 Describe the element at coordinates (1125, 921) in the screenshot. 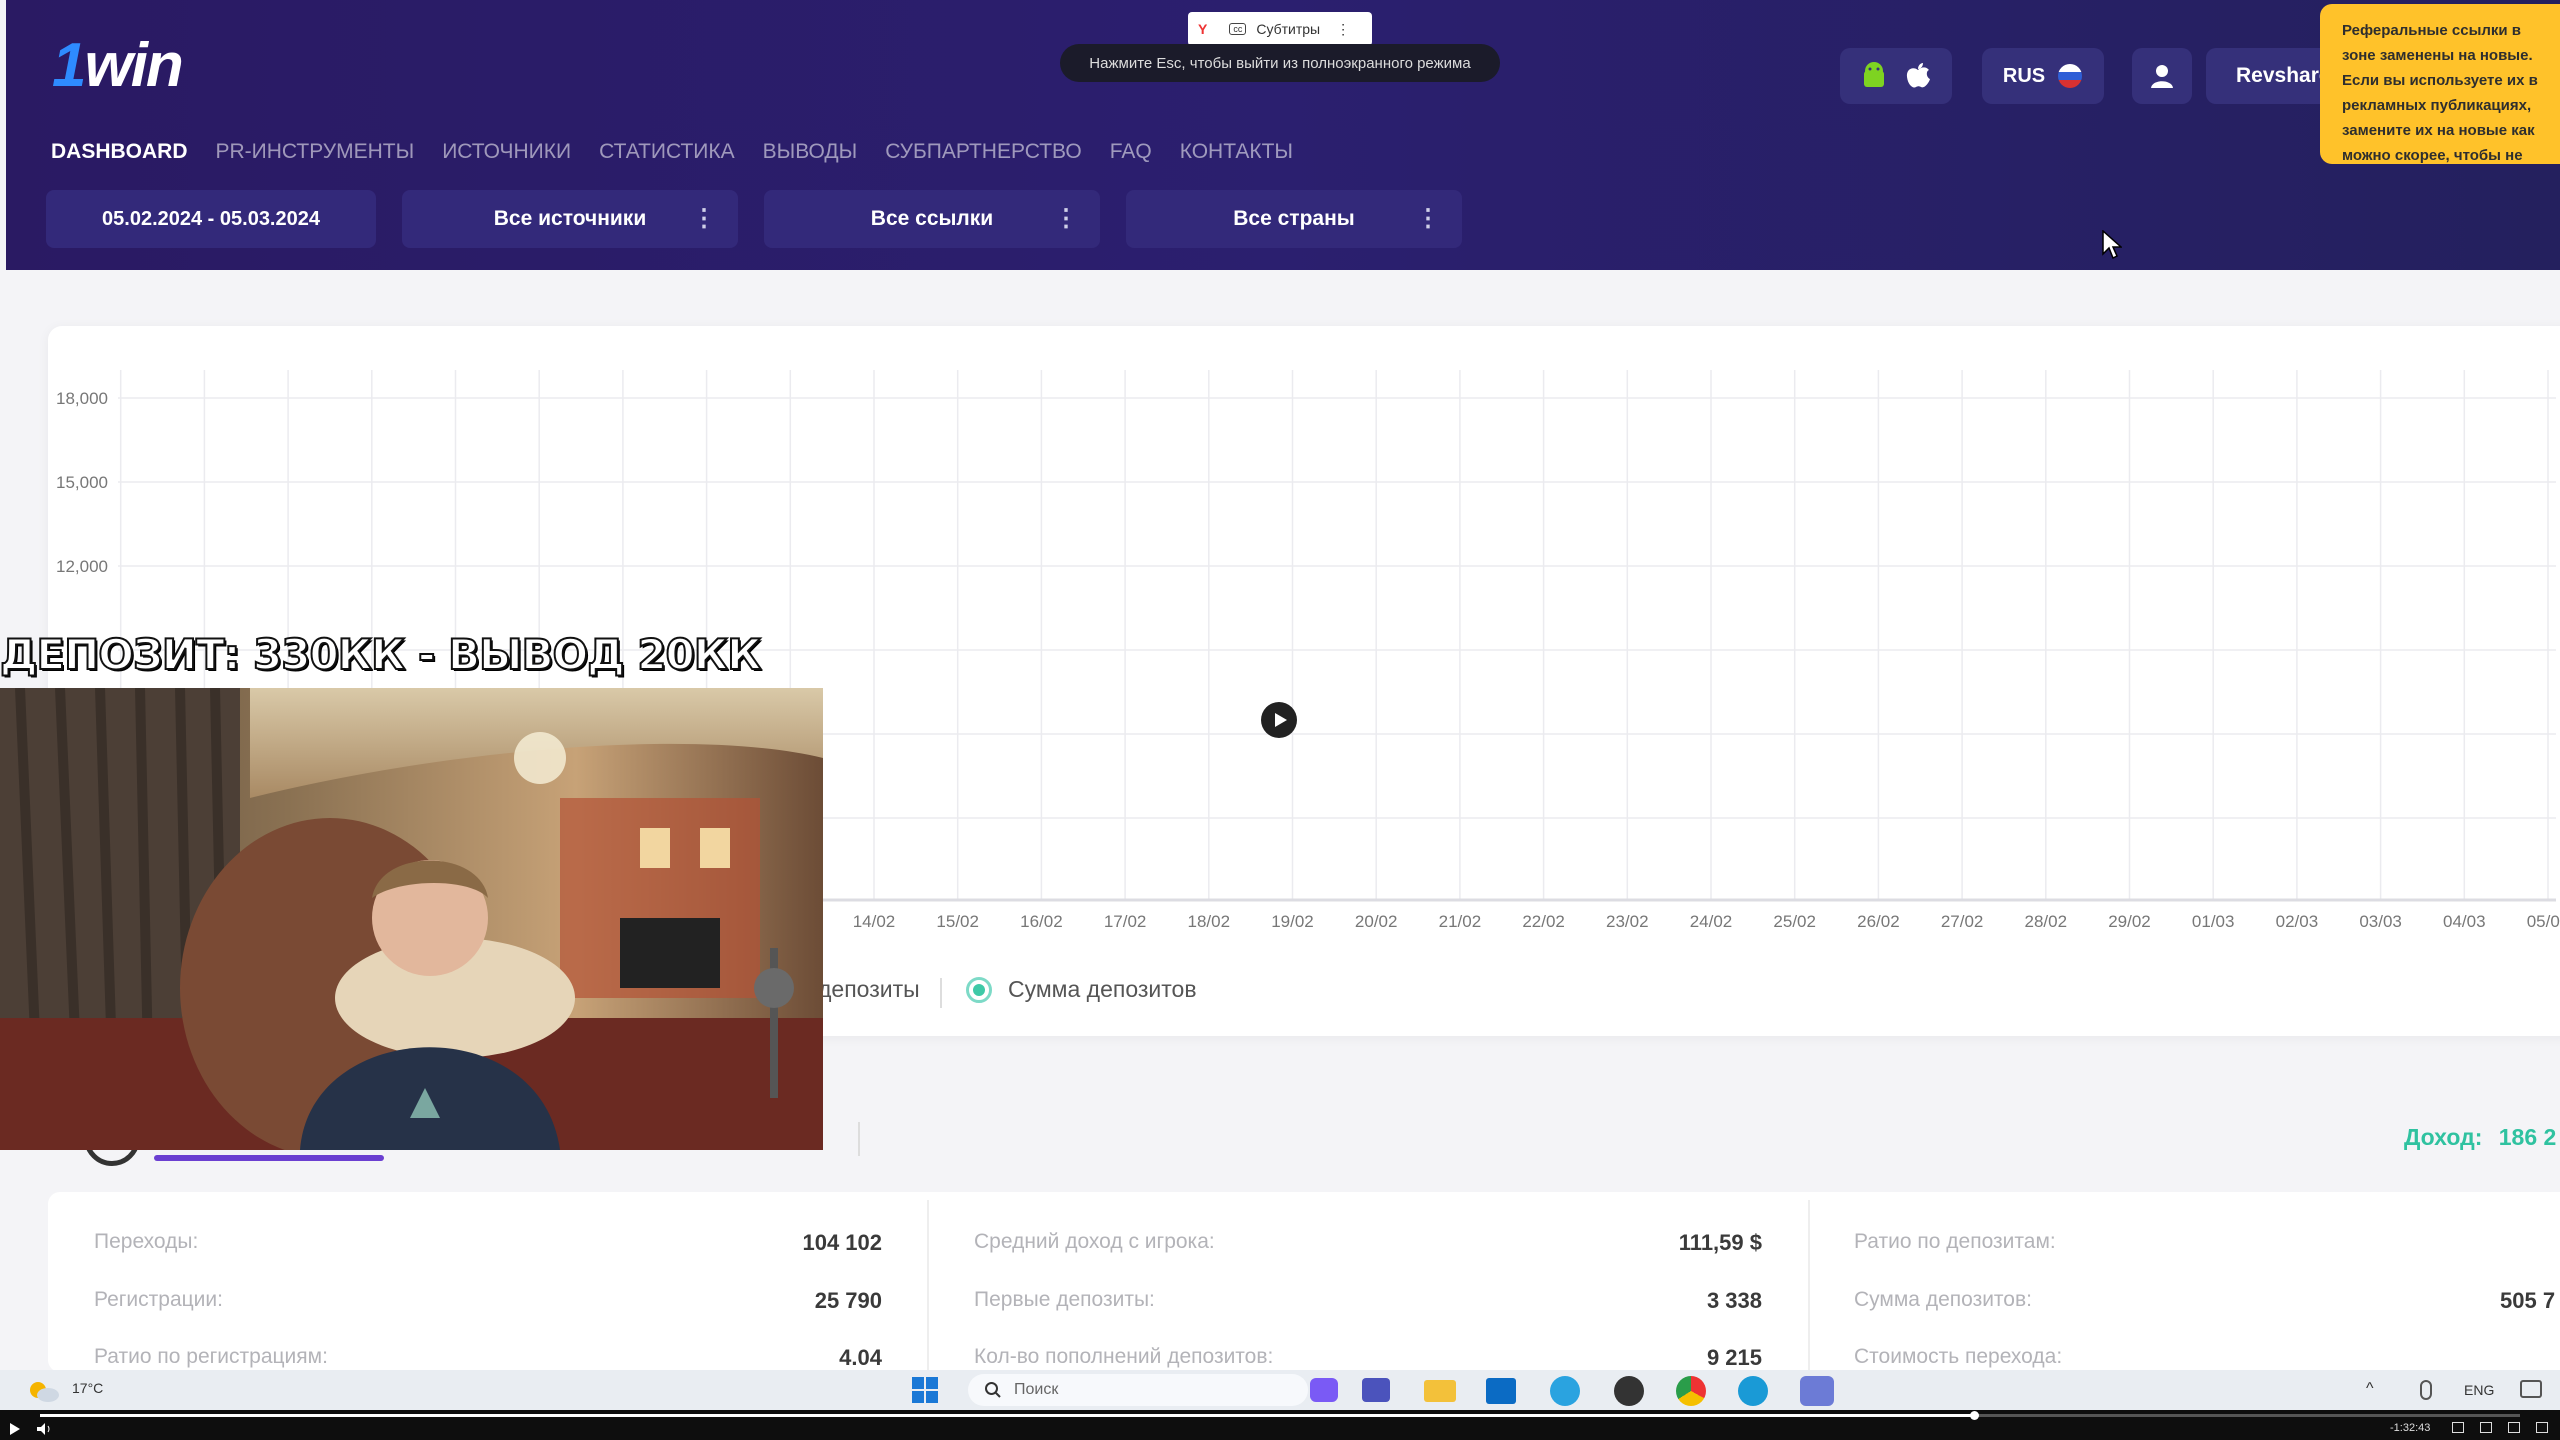

I see `x-tick-label: 17/02` at that location.